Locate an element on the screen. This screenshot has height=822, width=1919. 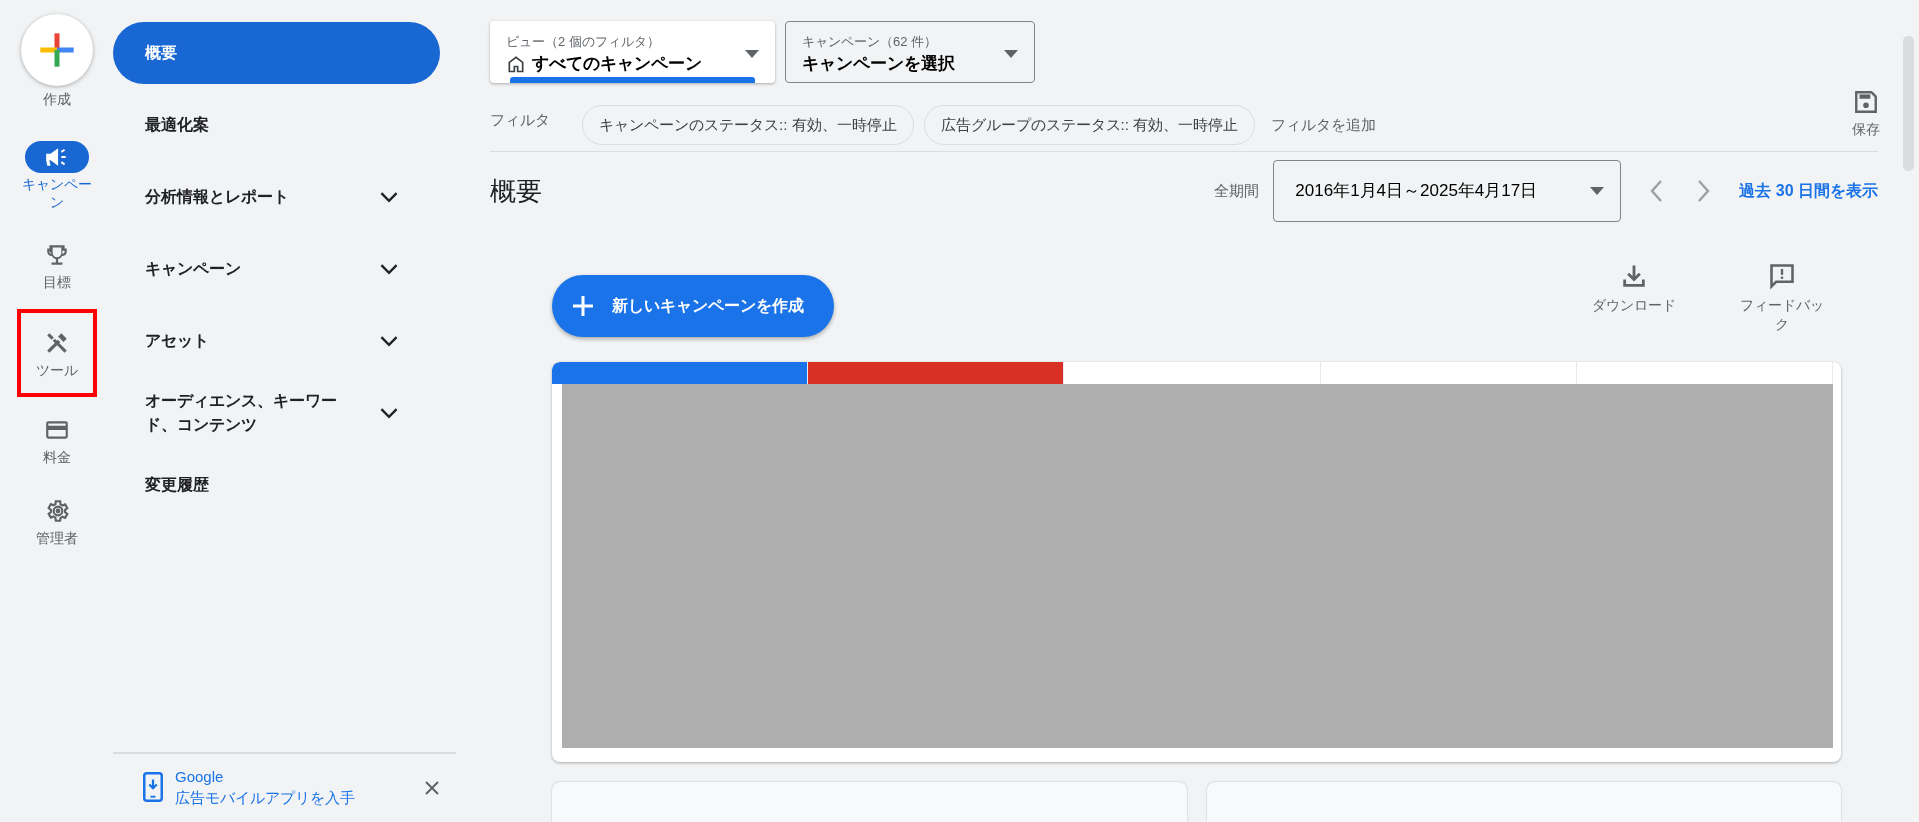
sidebar-item: 概要 is located at coordinates (276, 53).